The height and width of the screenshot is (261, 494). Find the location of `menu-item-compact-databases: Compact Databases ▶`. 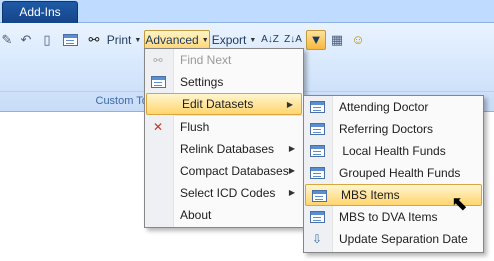

menu-item-compact-databases: Compact Databases ▶ is located at coordinates (224, 171).